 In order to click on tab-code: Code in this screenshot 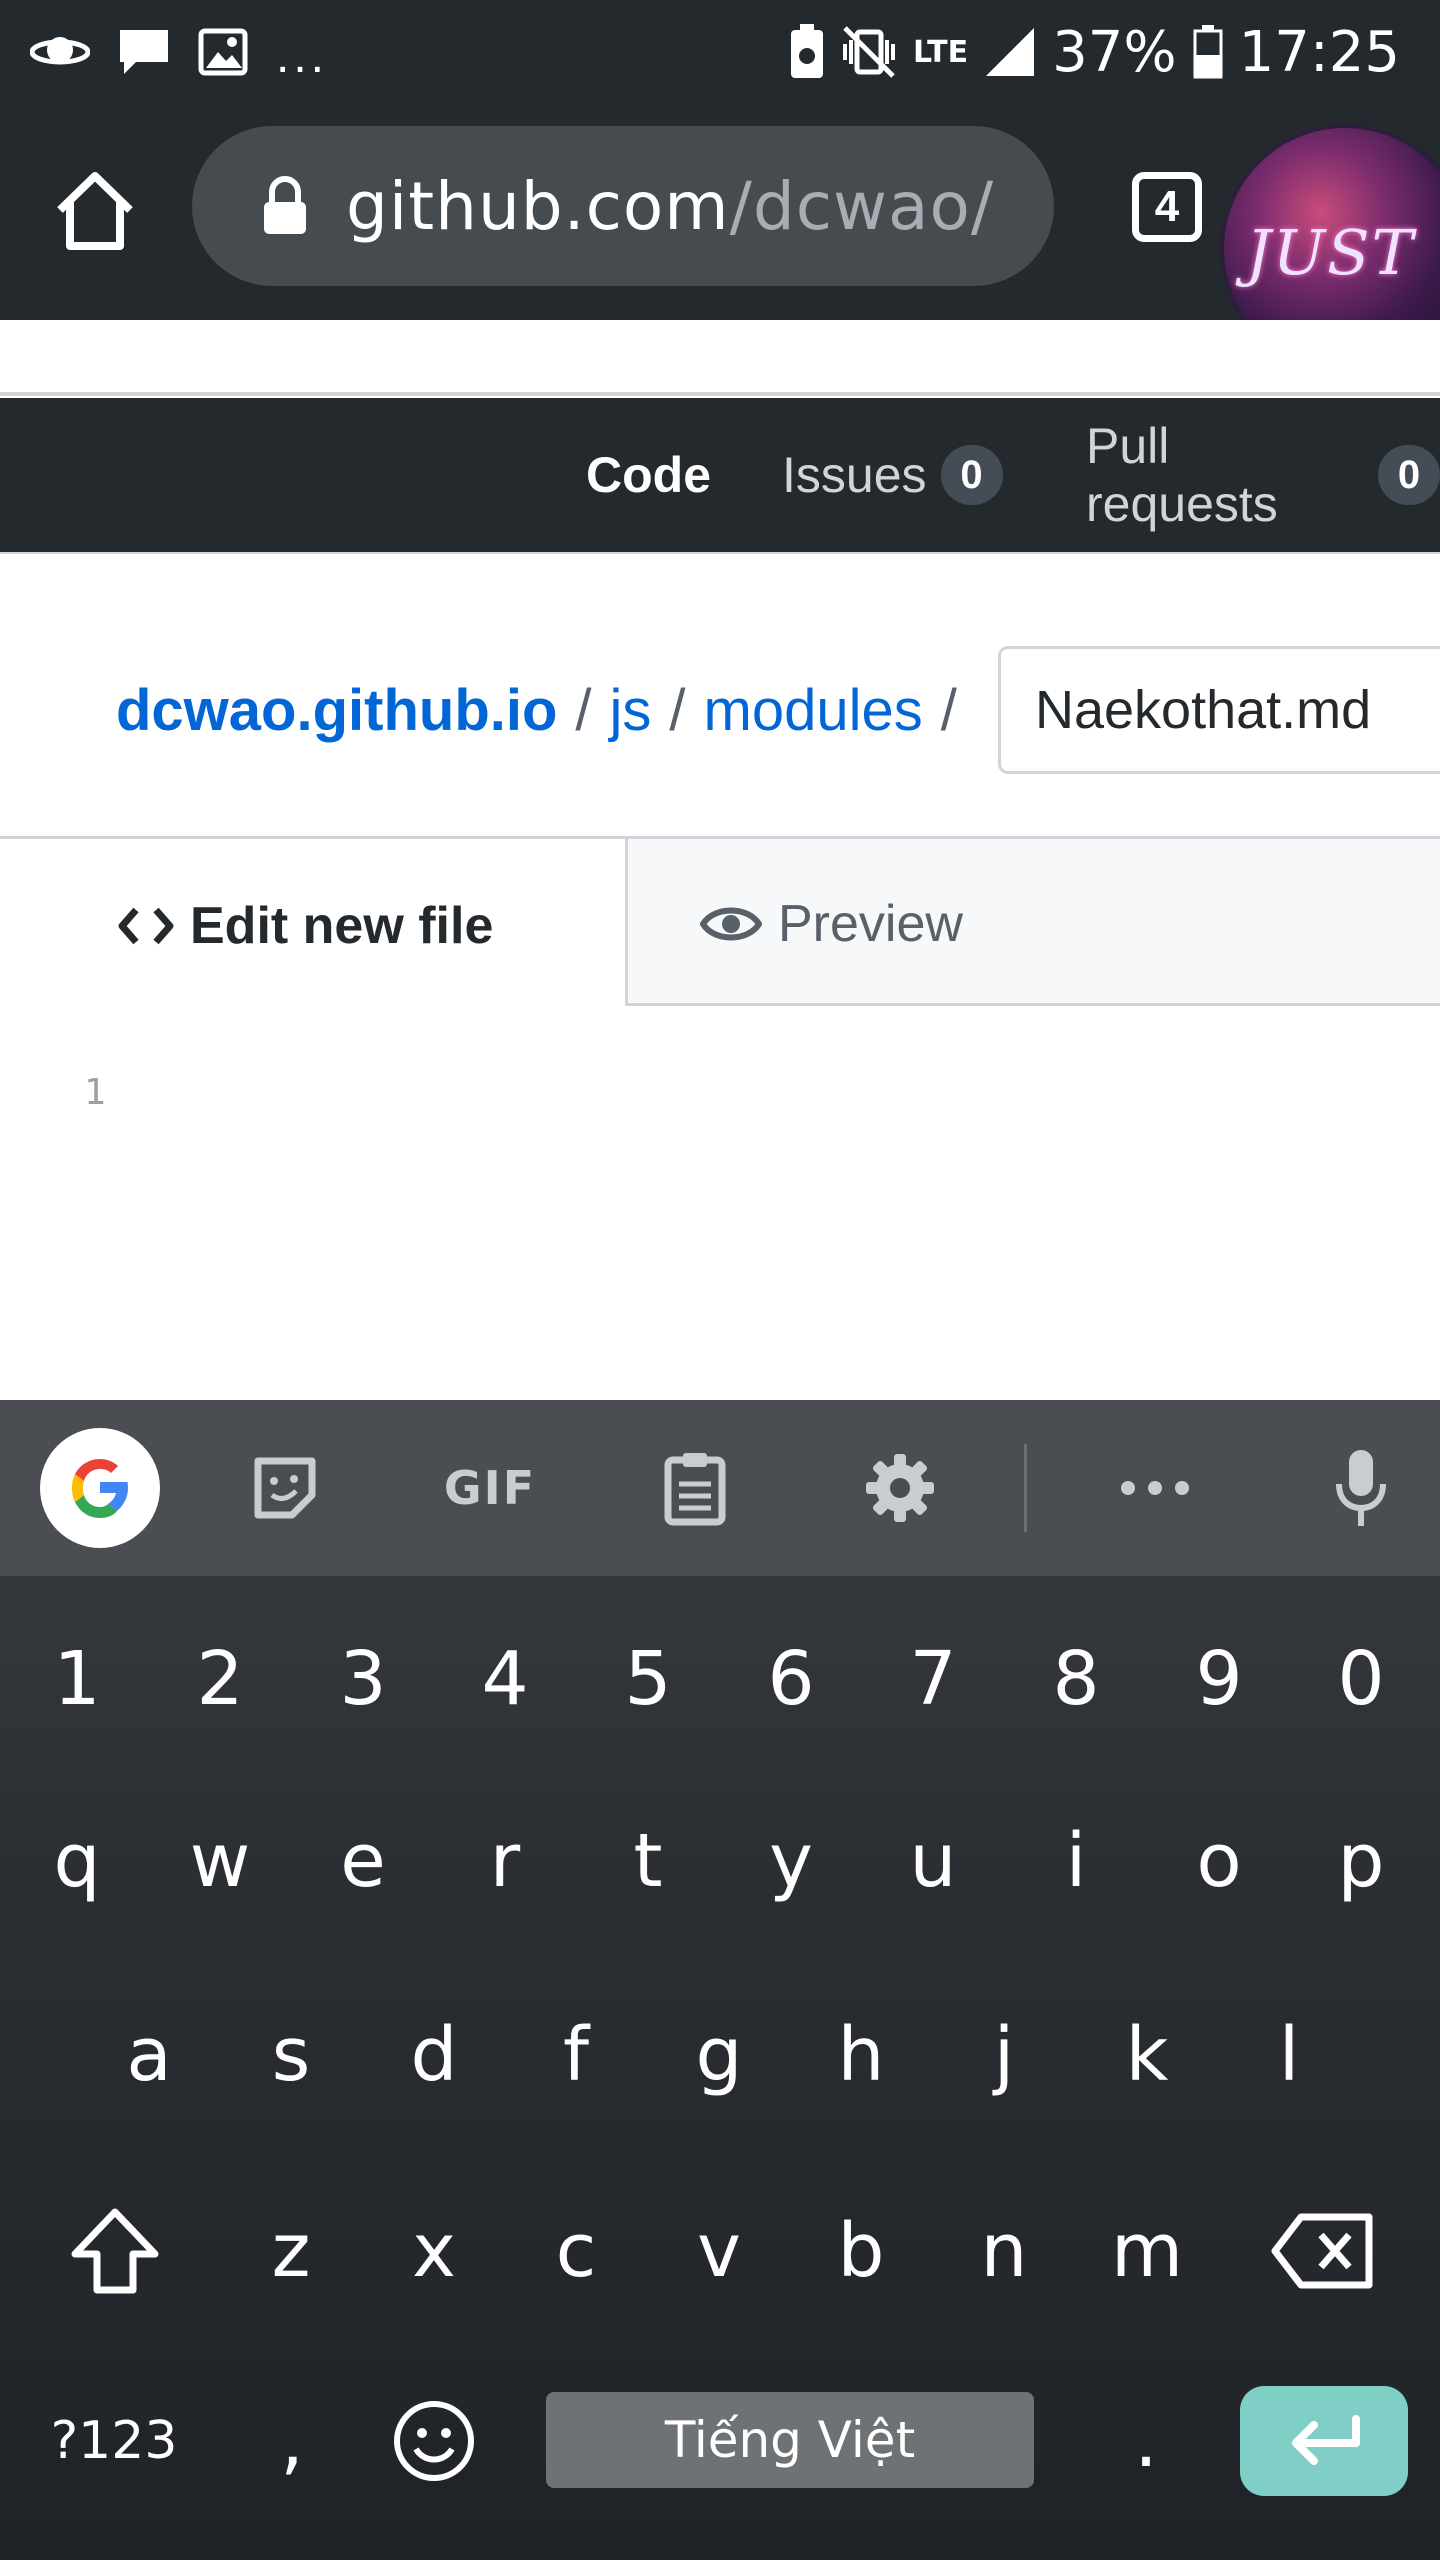, I will do `click(648, 475)`.